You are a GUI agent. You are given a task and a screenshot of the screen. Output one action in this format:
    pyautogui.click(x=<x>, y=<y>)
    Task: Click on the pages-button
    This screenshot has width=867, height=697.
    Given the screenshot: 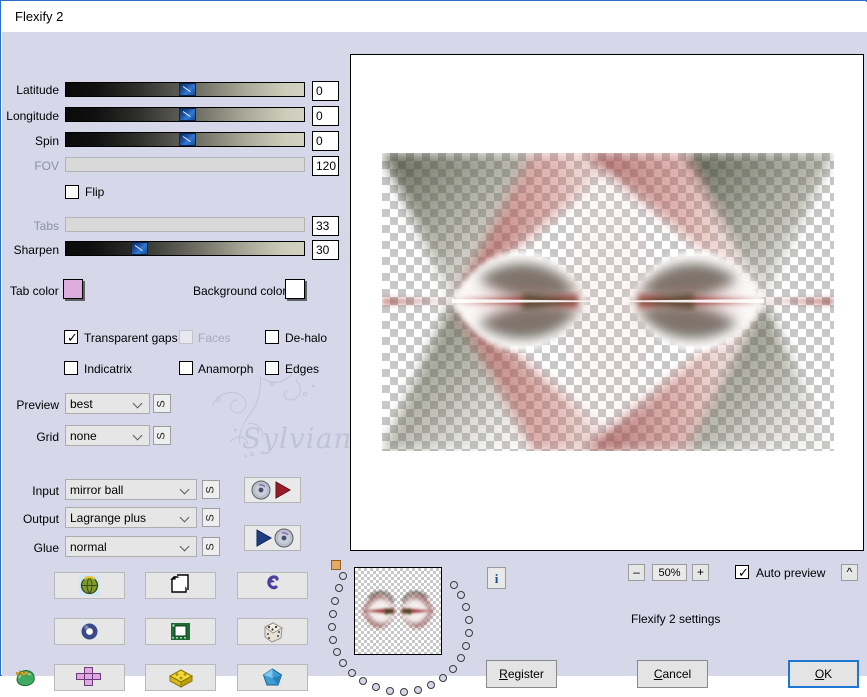 What is the action you would take?
    pyautogui.click(x=180, y=585)
    